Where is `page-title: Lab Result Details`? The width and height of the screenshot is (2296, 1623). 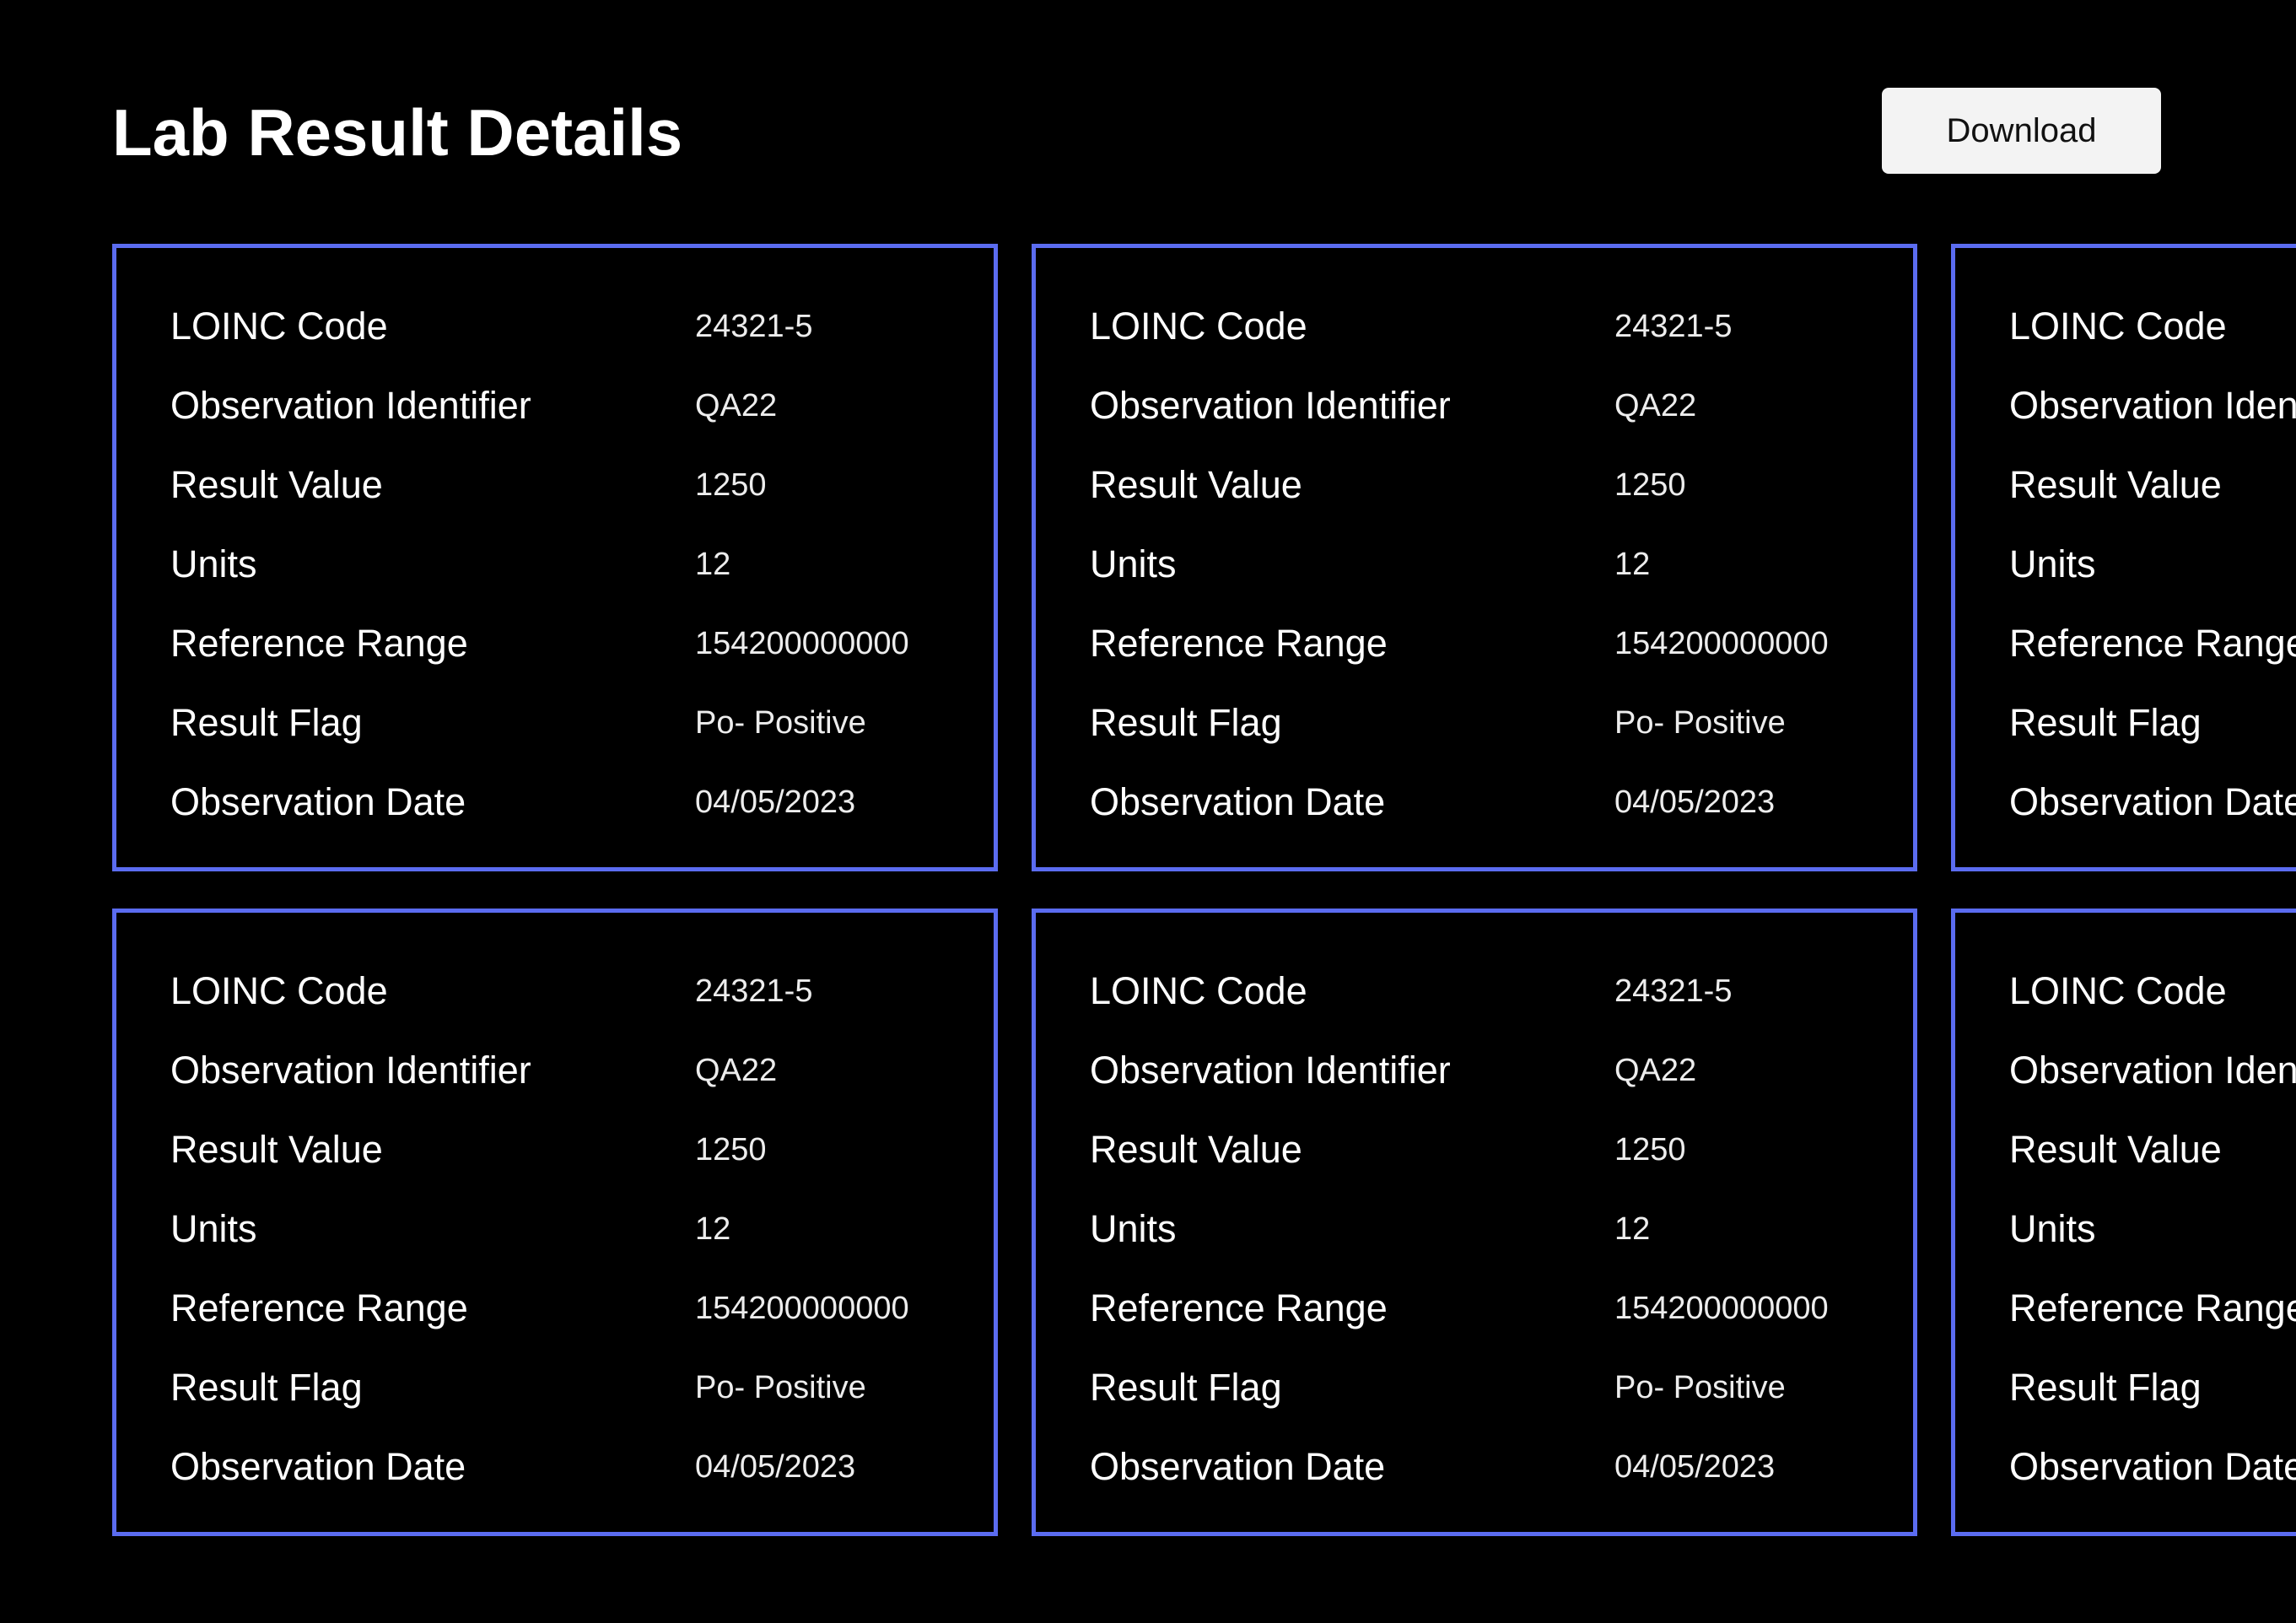 page-title: Lab Result Details is located at coordinates (397, 132).